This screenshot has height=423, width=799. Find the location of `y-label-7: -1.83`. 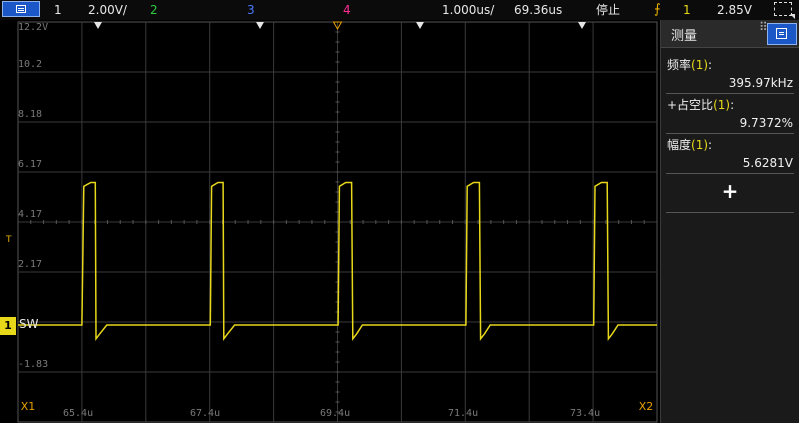

y-label-7: -1.83 is located at coordinates (33, 364).